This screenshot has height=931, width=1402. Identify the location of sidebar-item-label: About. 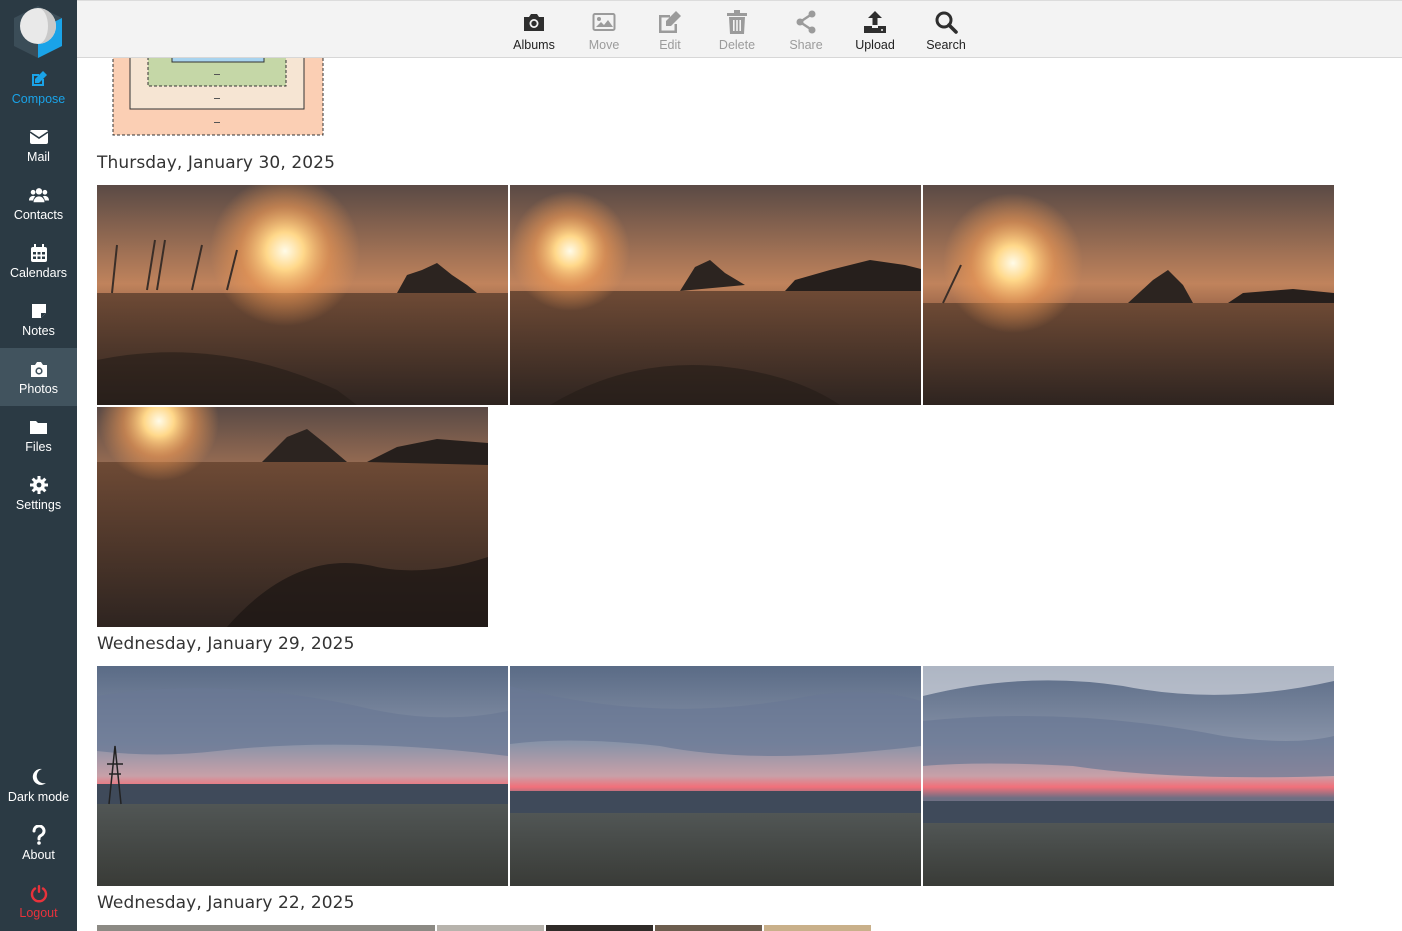
(38, 855).